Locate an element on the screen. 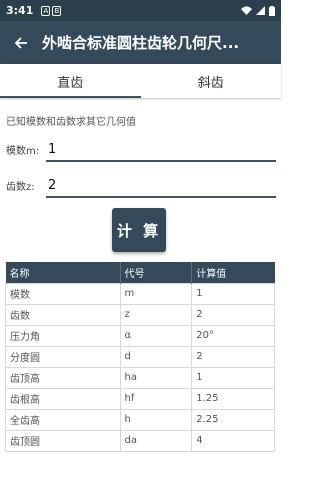 The image size is (320, 500). module-label: 模数m: is located at coordinates (23, 151).